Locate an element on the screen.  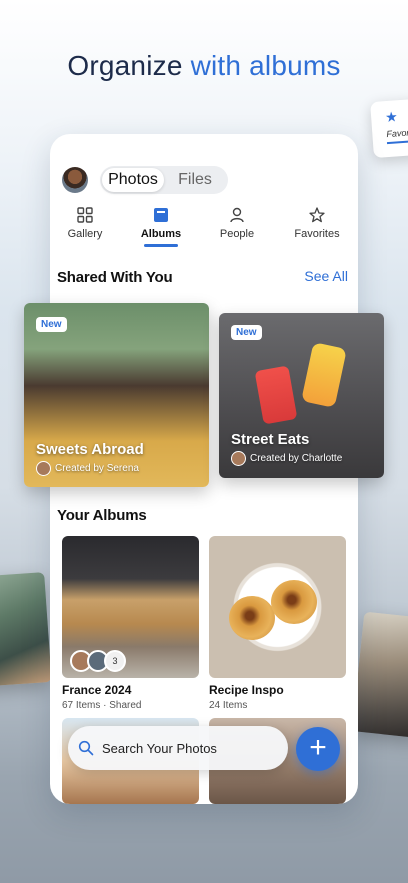
album-meta-france: 67 Items · Shared is located at coordinates (102, 705).